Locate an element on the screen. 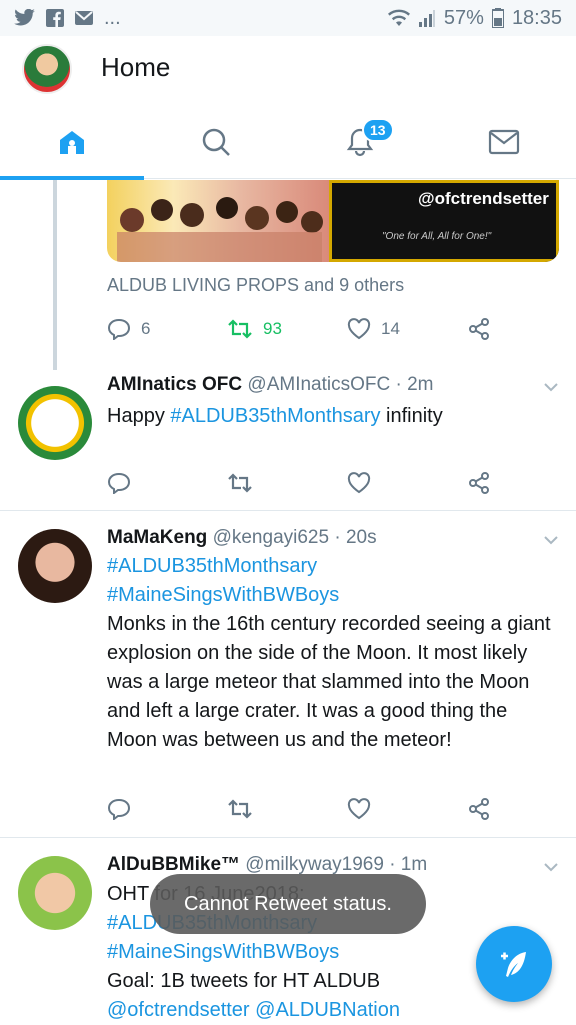 The image size is (576, 1025). tab-notifications is located at coordinates (360, 142).